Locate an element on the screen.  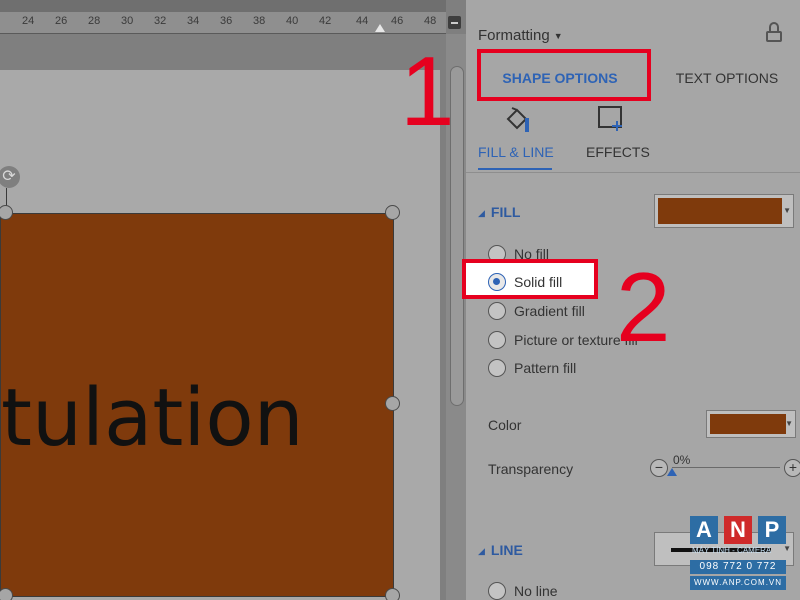
logo-letter: N is located at coordinates (738, 530).